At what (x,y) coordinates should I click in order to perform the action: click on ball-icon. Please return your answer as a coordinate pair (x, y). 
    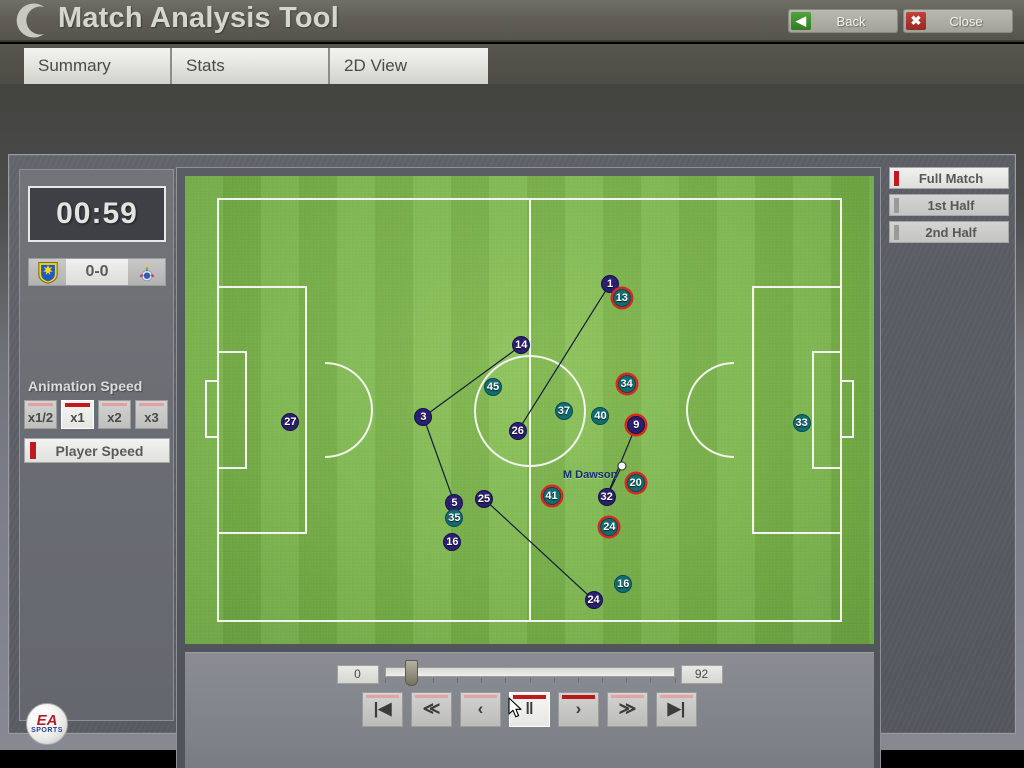
    Looking at the image, I should click on (622, 466).